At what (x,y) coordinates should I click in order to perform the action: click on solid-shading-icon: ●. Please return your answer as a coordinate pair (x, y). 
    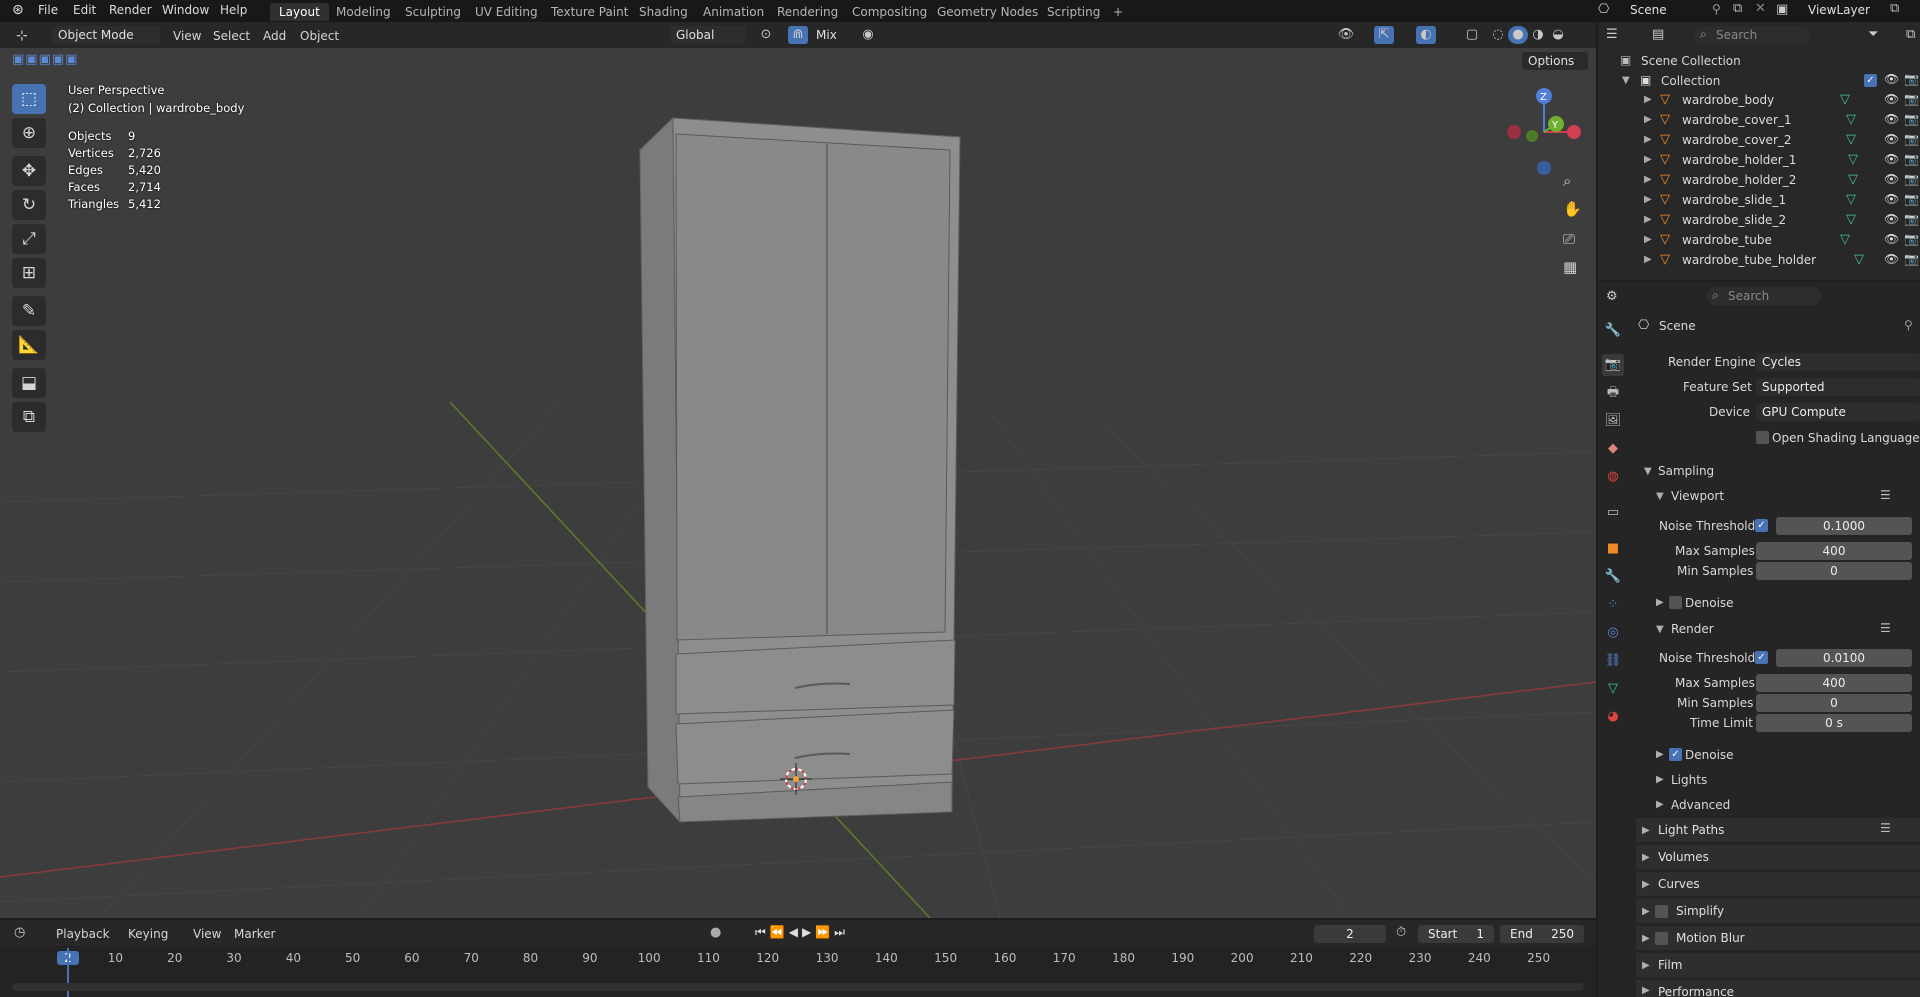
    Looking at the image, I should click on (1518, 35).